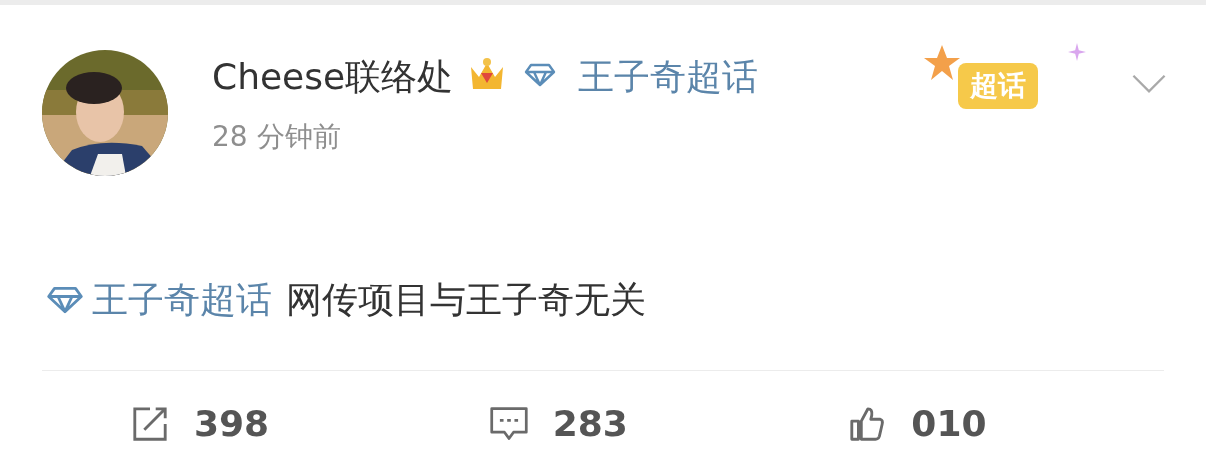 The height and width of the screenshot is (468, 1206). Describe the element at coordinates (949, 423) in the screenshot. I see `action-count: 010` at that location.